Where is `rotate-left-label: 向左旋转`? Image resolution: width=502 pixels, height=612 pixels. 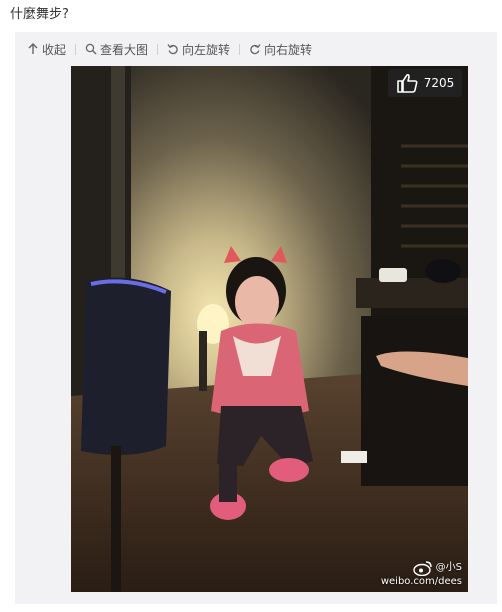
rotate-left-label: 向左旋转 is located at coordinates (206, 49).